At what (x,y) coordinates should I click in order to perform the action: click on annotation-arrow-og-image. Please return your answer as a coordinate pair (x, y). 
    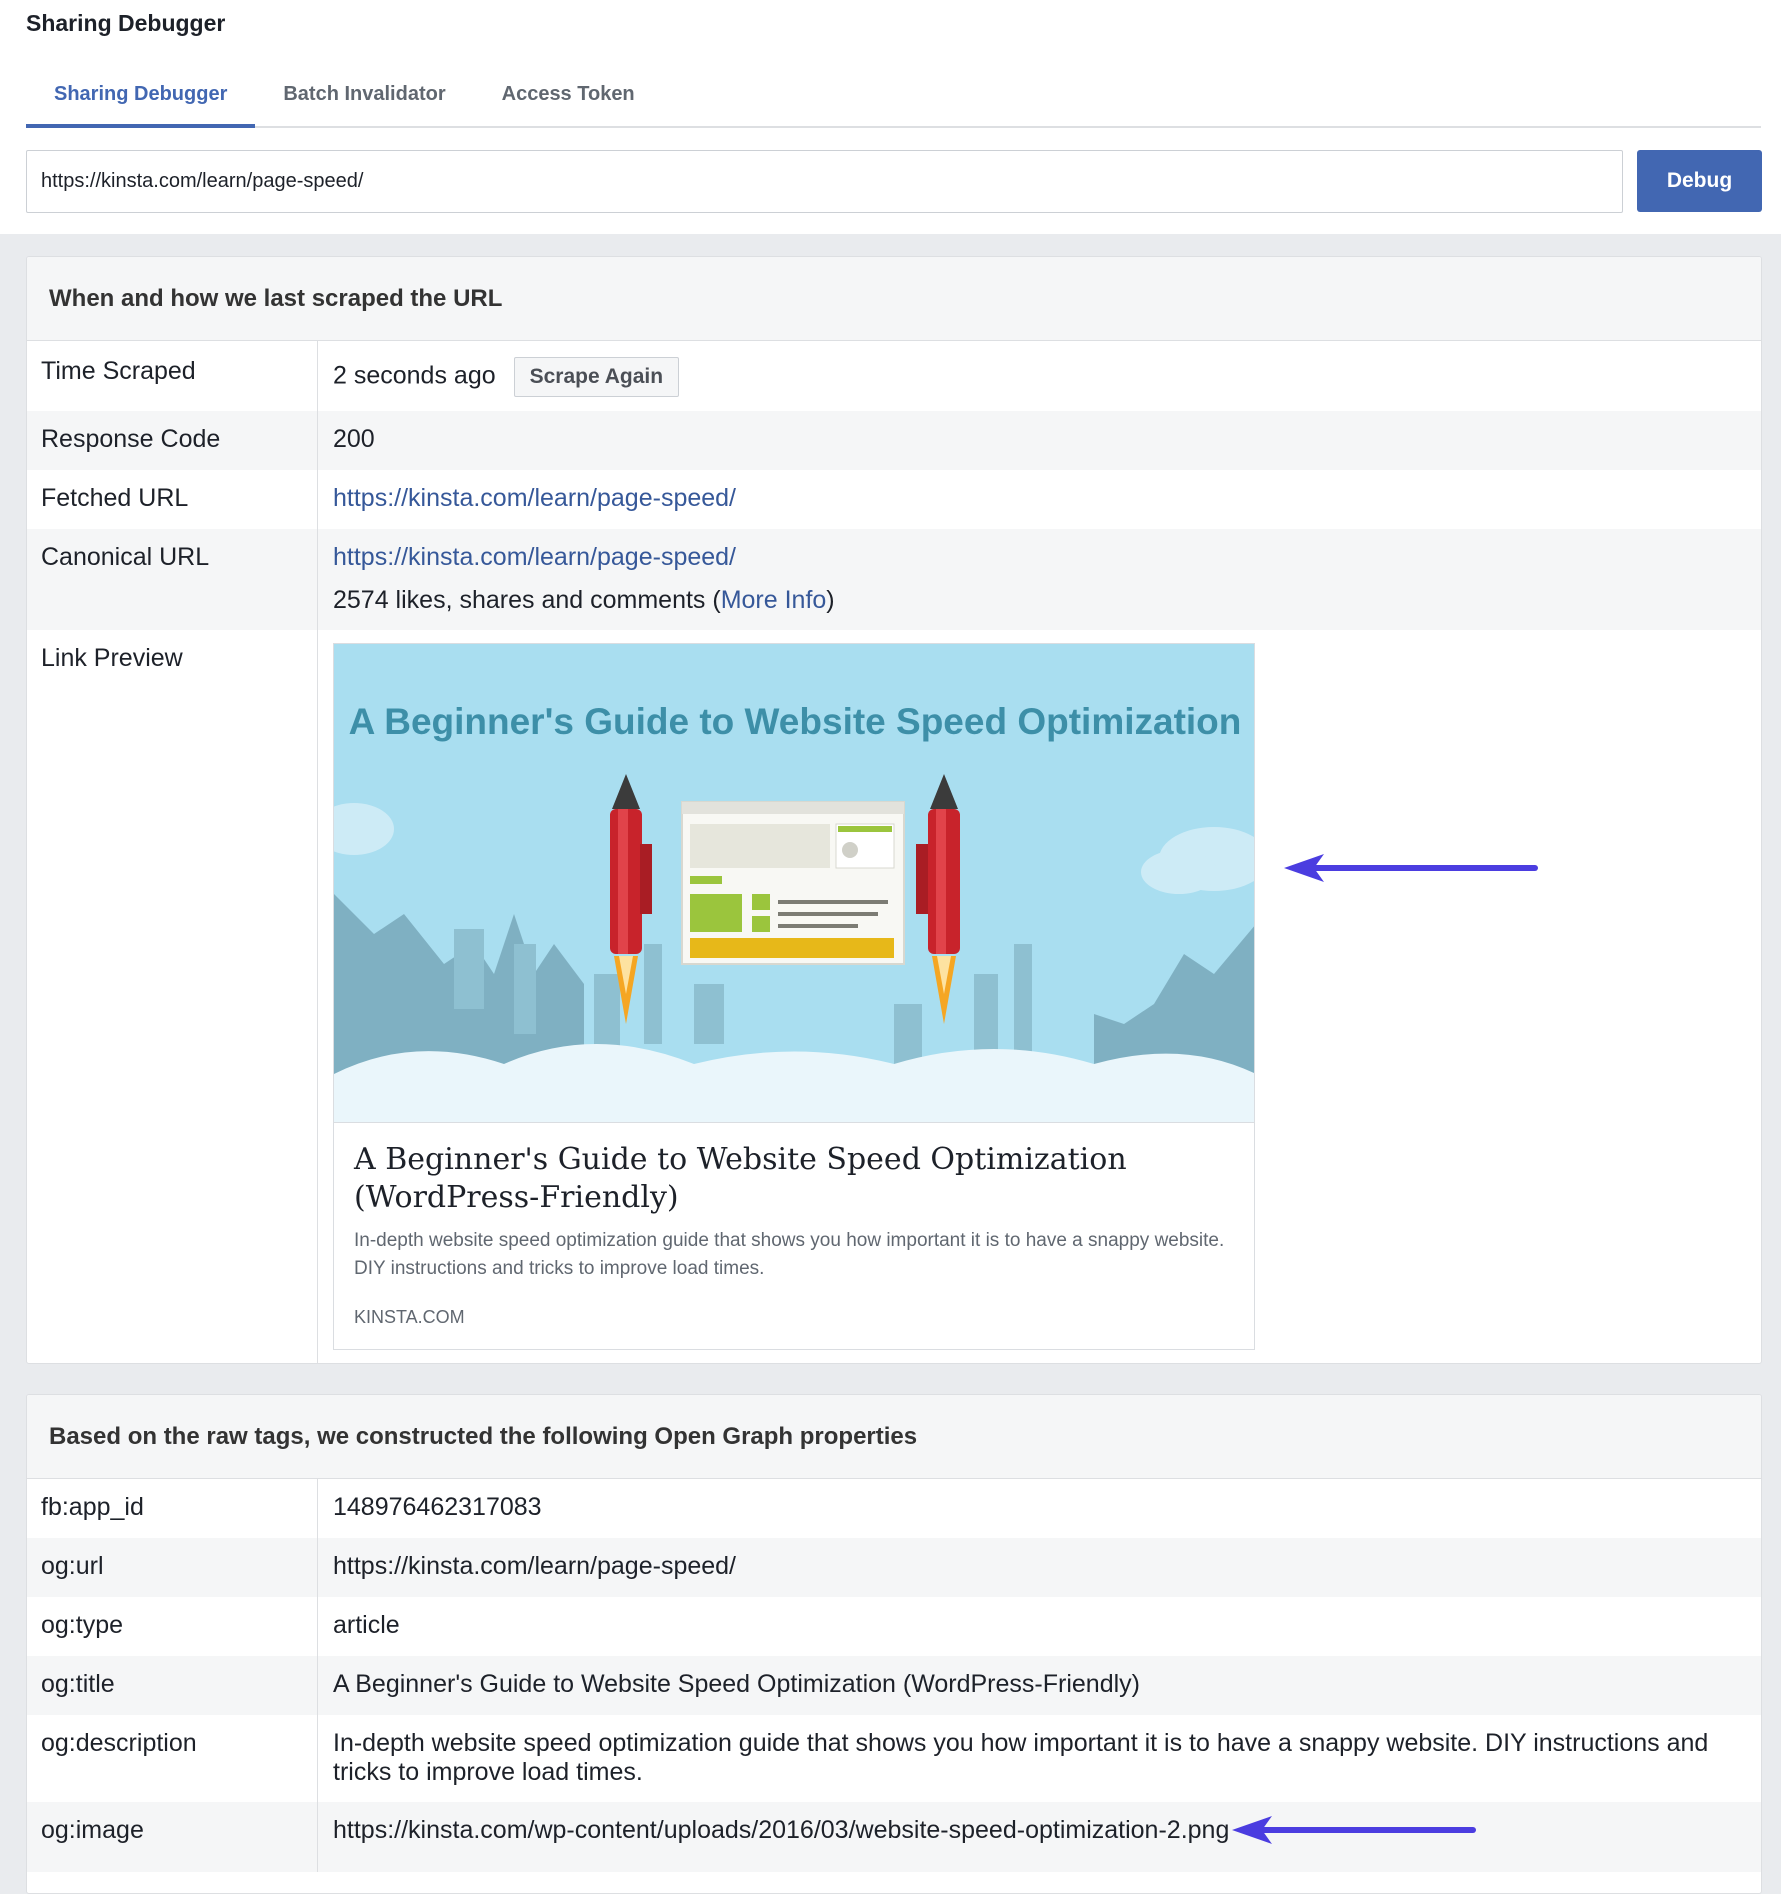
    Looking at the image, I should click on (1354, 1830).